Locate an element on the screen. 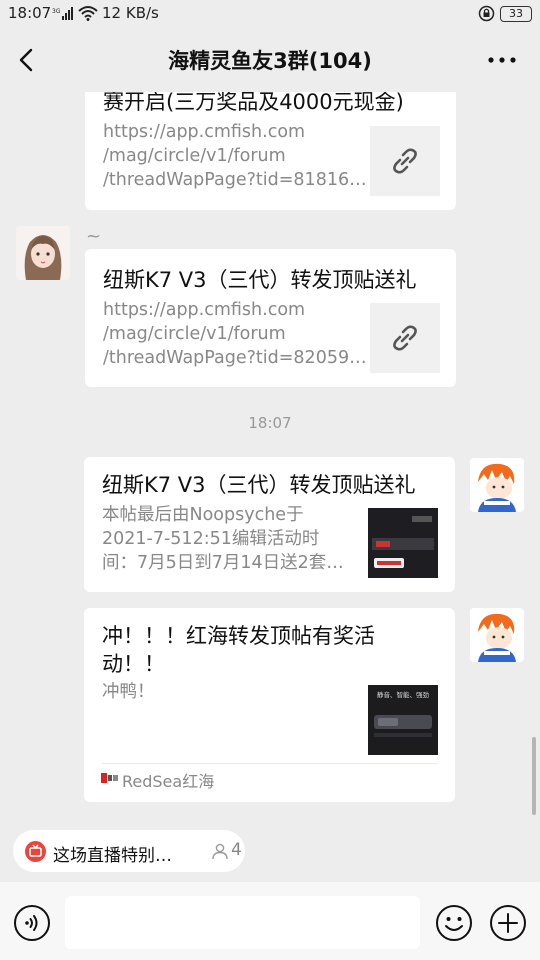  chat-title: 海精灵鱼友3群(104) is located at coordinates (270, 61).